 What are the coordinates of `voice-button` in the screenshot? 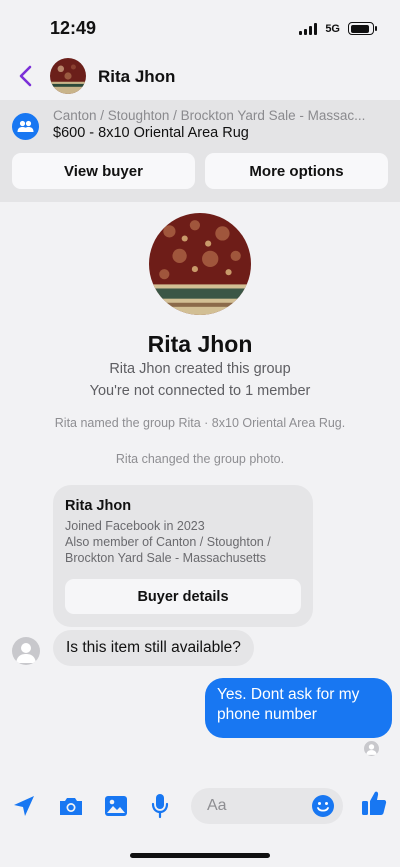 It's located at (160, 806).